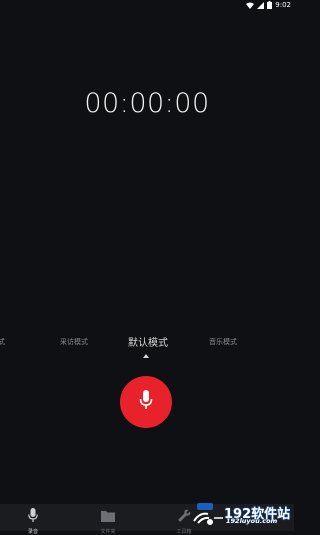 This screenshot has height=535, width=320. I want to click on wifi-icon, so click(250, 5).